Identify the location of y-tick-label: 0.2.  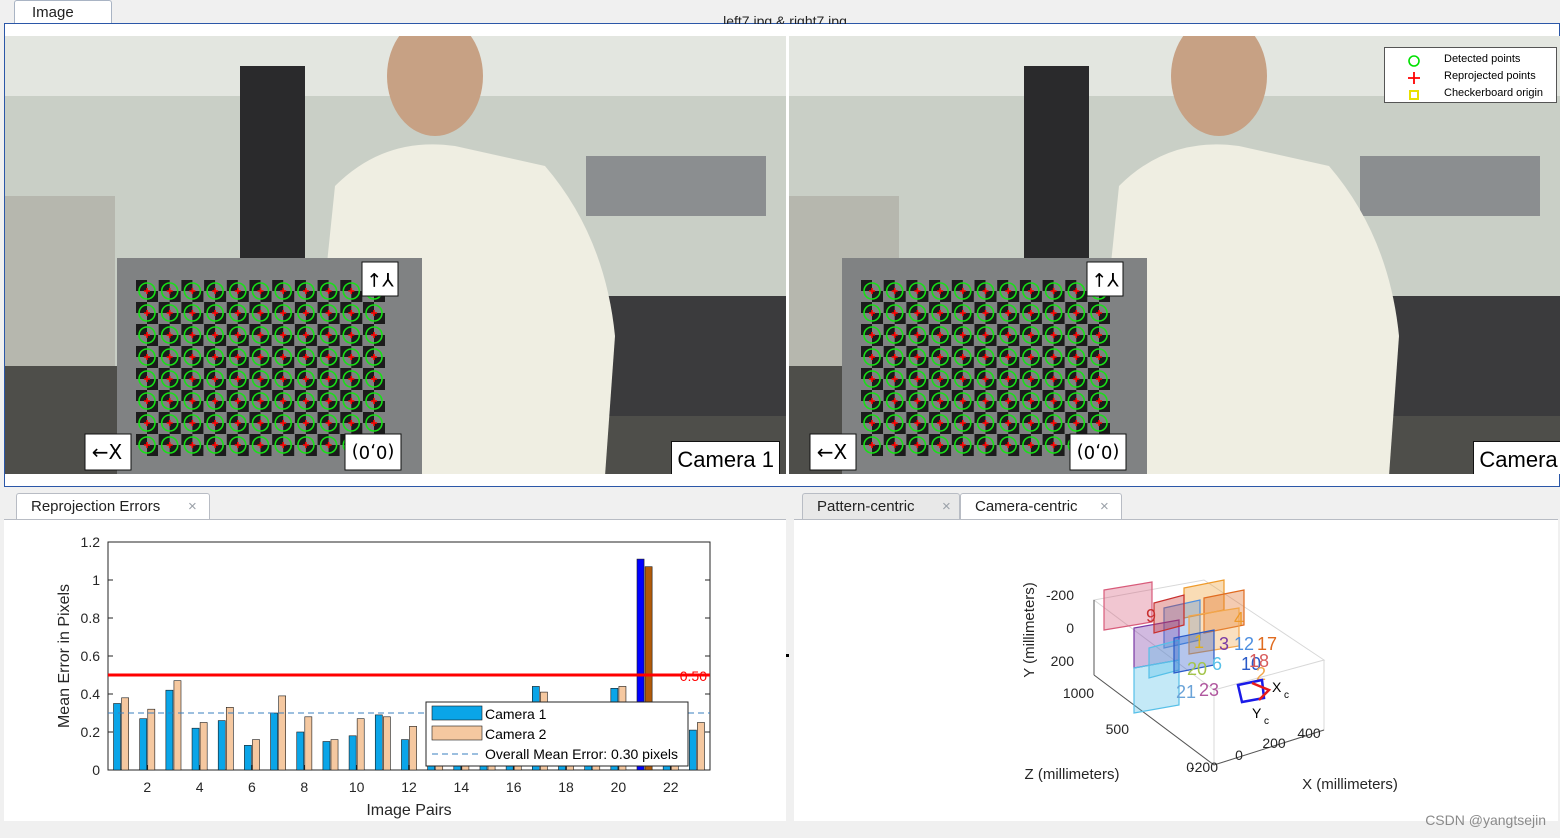
(91, 732).